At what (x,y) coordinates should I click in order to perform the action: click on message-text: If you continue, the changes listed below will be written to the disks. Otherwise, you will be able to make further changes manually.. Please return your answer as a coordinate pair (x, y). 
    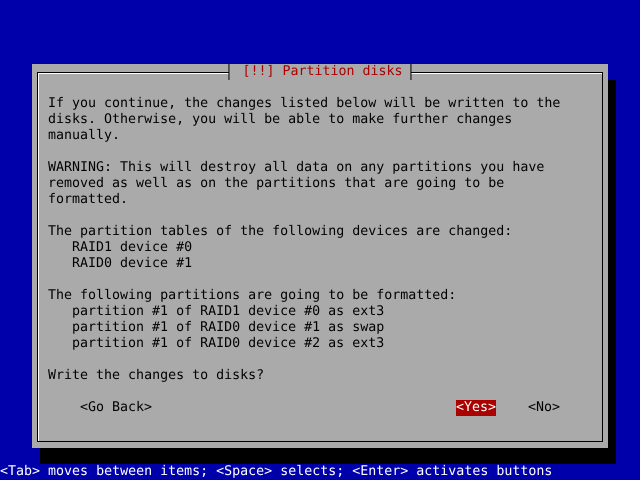
    Looking at the image, I should click on (305, 120).